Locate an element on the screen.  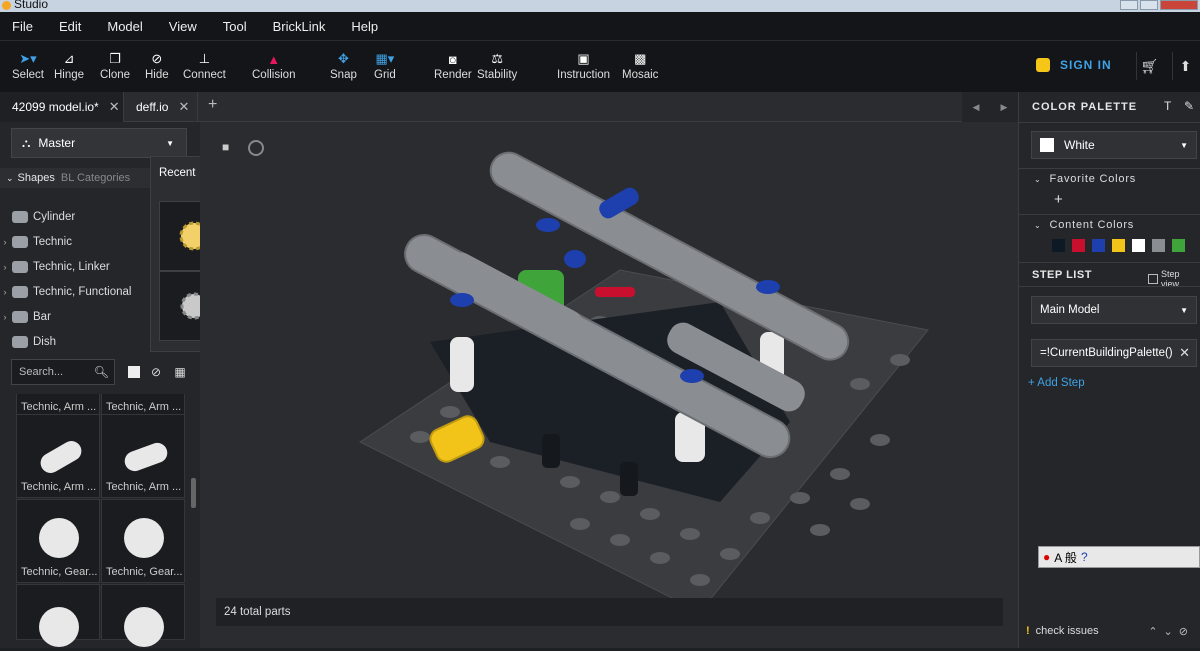
snap-icon: ✥ is located at coordinates (343, 58).